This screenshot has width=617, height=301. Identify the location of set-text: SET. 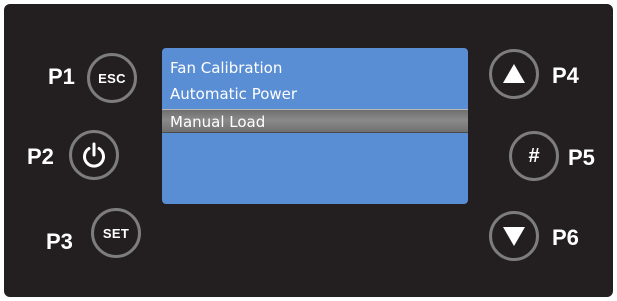
(116, 233).